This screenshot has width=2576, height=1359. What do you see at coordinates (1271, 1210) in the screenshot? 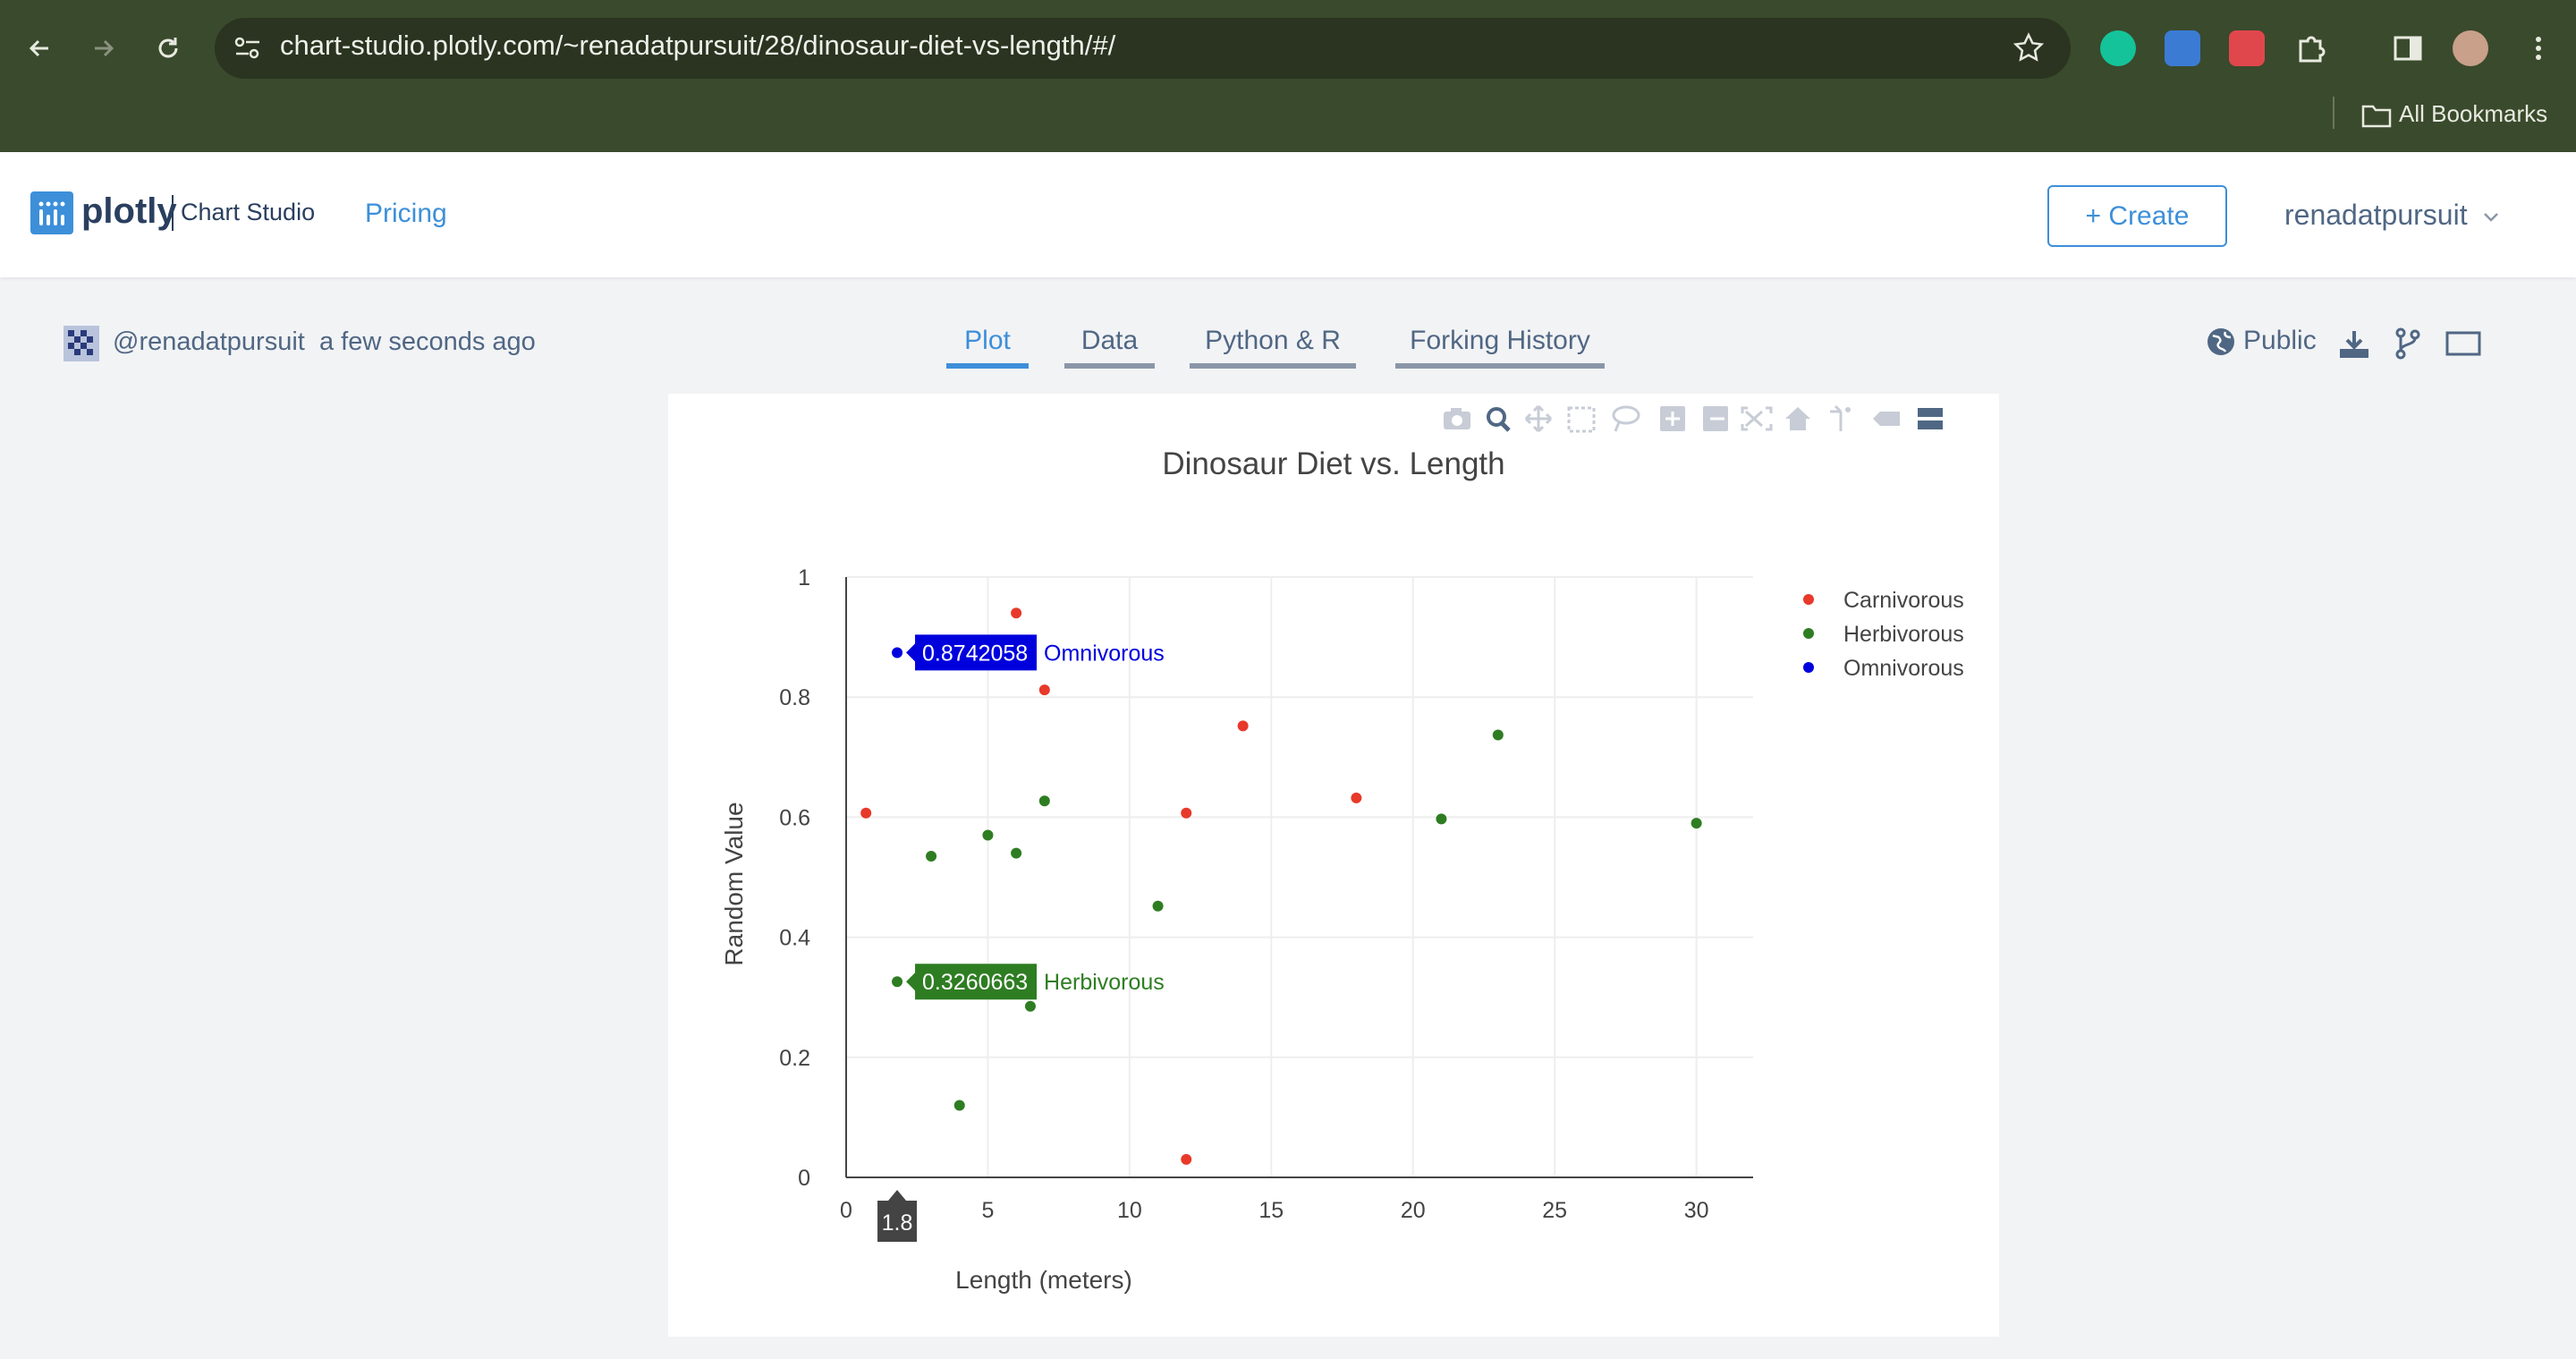
I see `x-tick-label: 15` at bounding box center [1271, 1210].